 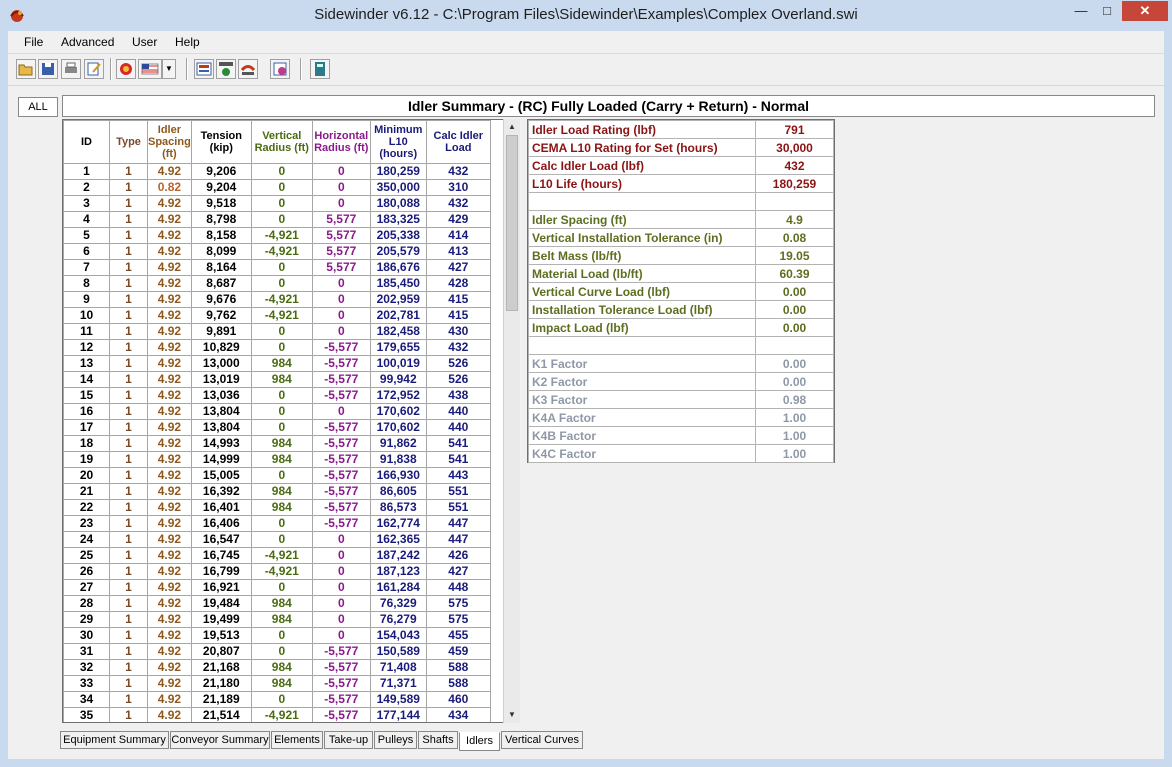 I want to click on cell-calc-load: 432, so click(x=458, y=203).